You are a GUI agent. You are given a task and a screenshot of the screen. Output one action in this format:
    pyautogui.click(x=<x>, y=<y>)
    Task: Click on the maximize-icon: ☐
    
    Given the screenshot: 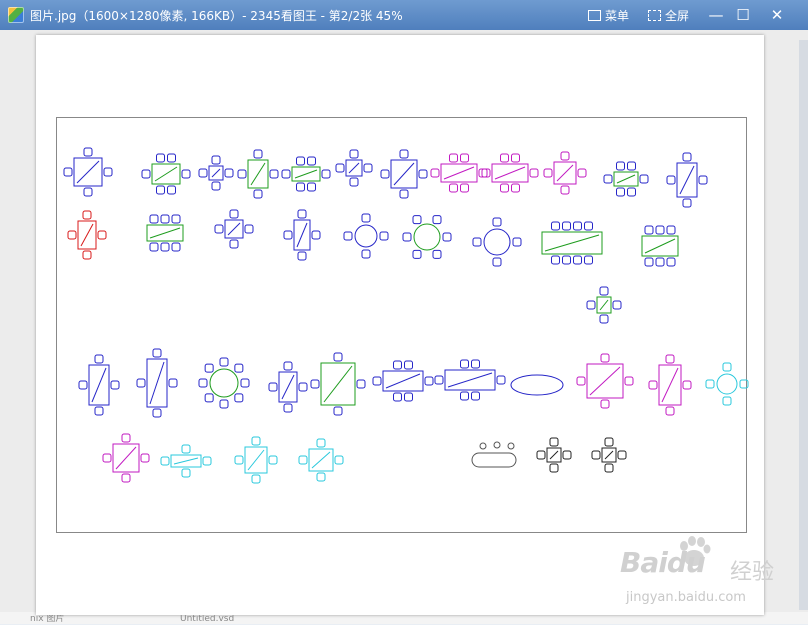 What is the action you would take?
    pyautogui.click(x=743, y=15)
    